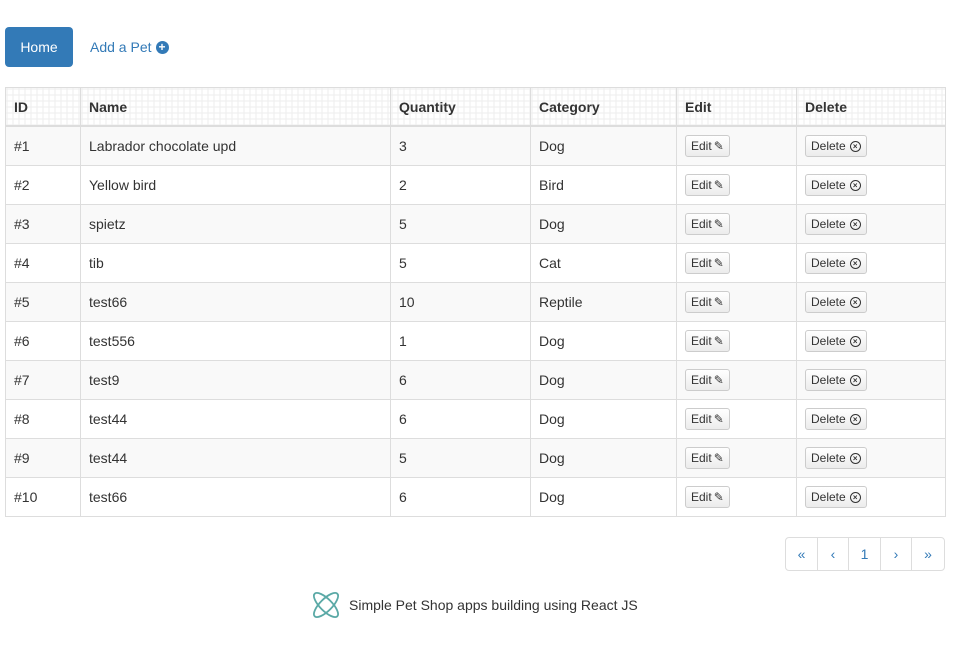 This screenshot has width=964, height=654. Describe the element at coordinates (460, 224) in the screenshot. I see `cell-quantity: 5` at that location.